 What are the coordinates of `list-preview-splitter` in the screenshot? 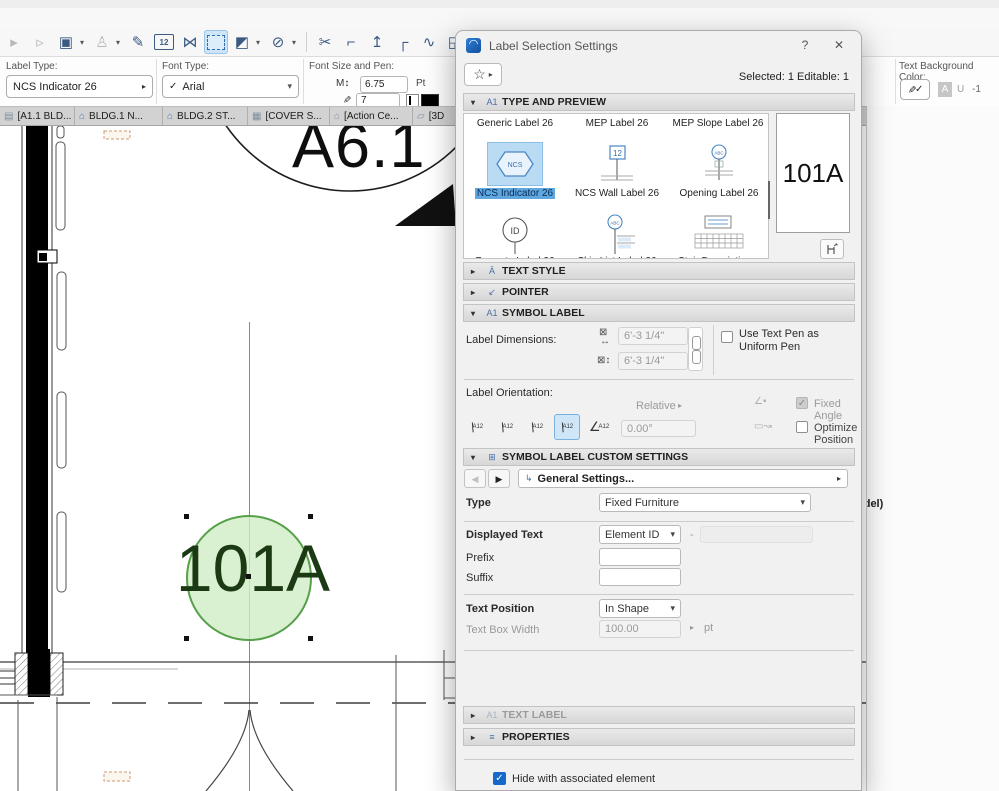 It's located at (769, 200).